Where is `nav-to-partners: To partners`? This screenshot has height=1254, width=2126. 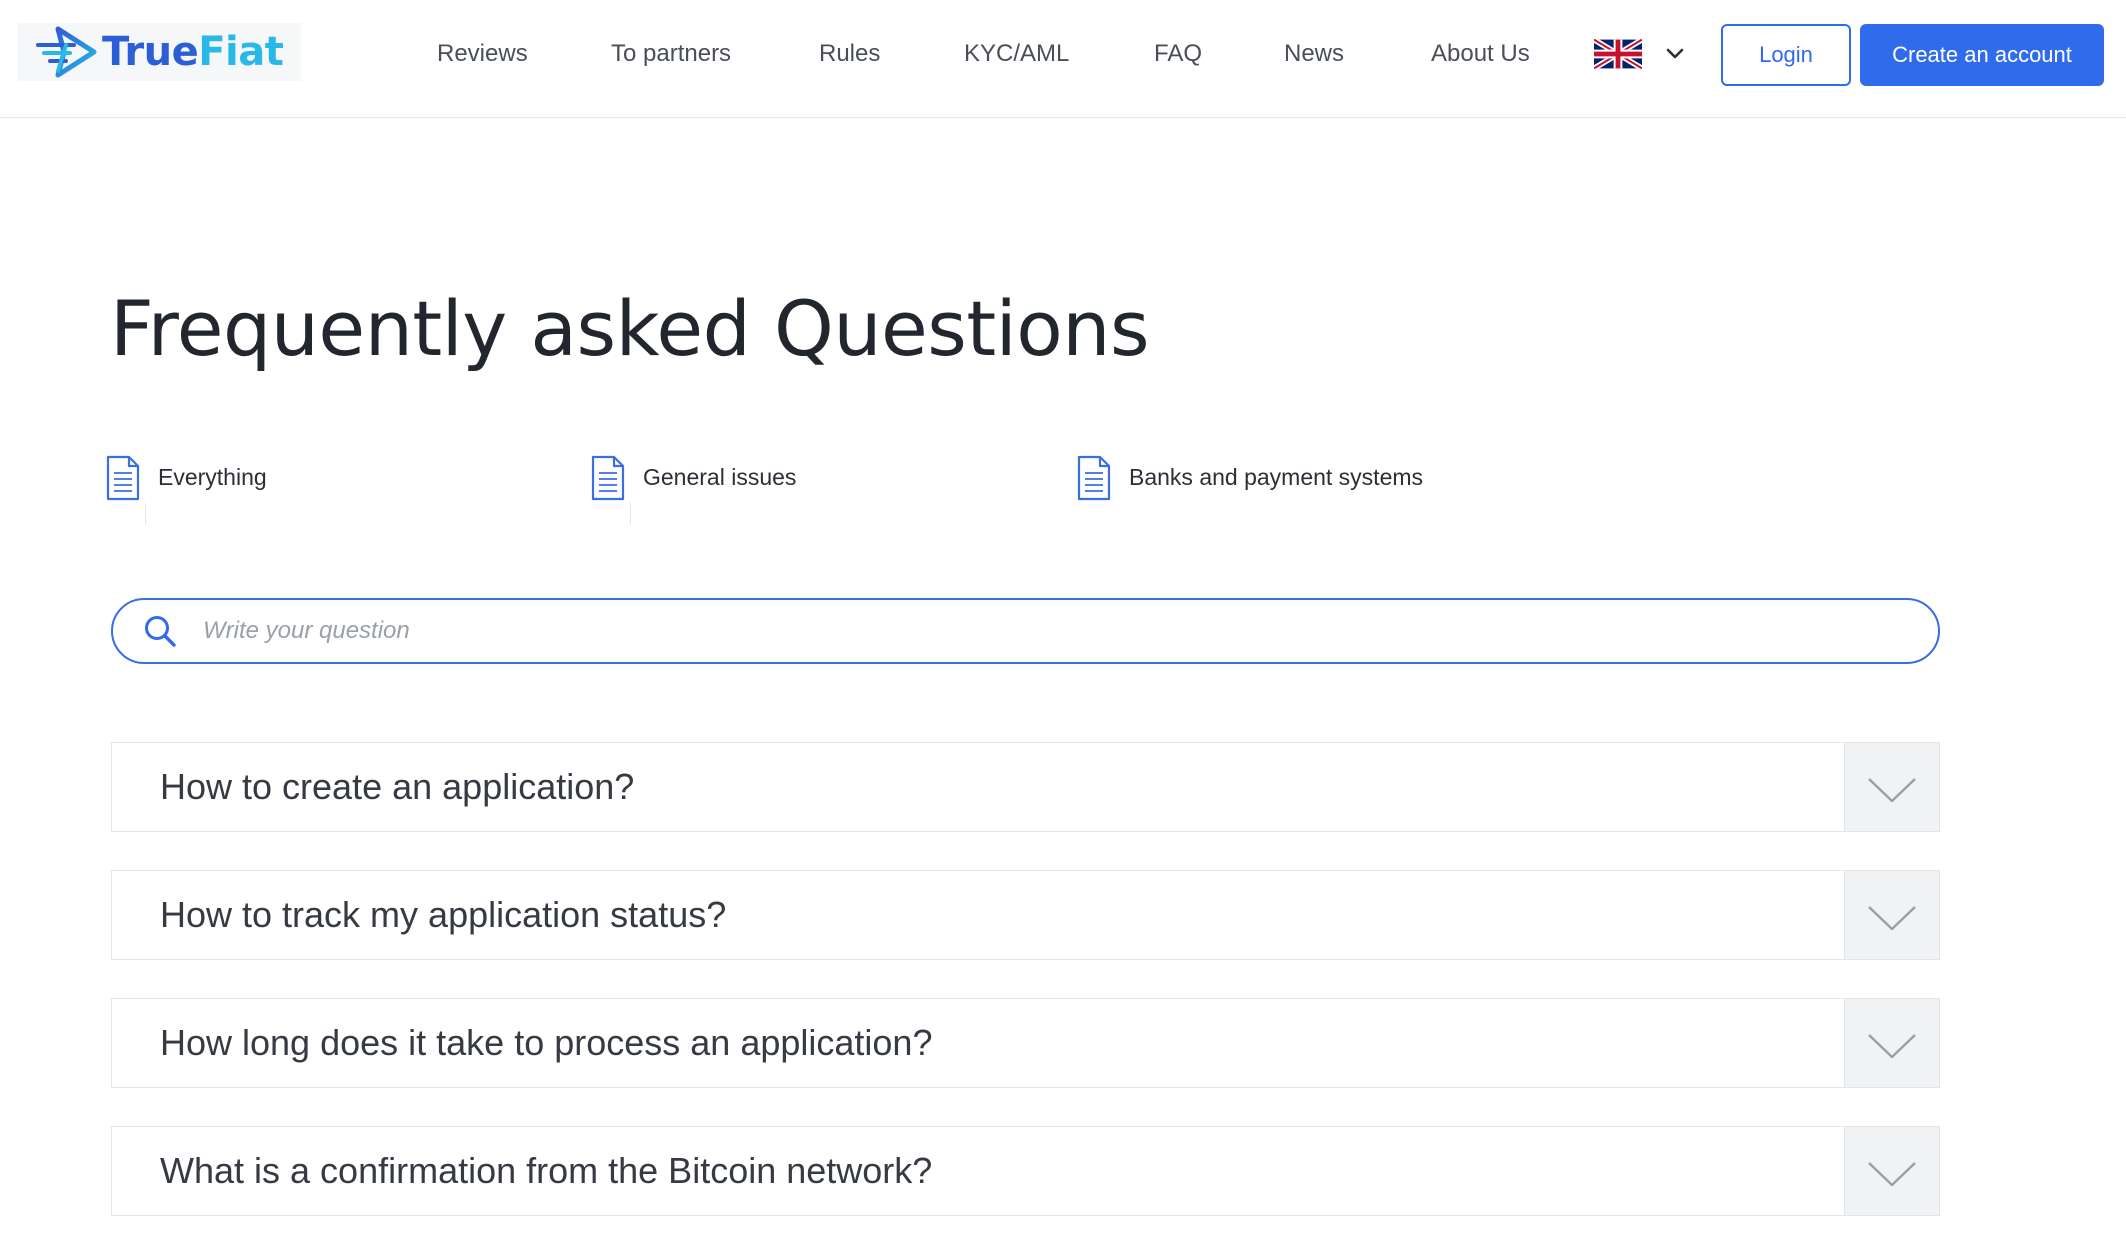 nav-to-partners: To partners is located at coordinates (671, 54).